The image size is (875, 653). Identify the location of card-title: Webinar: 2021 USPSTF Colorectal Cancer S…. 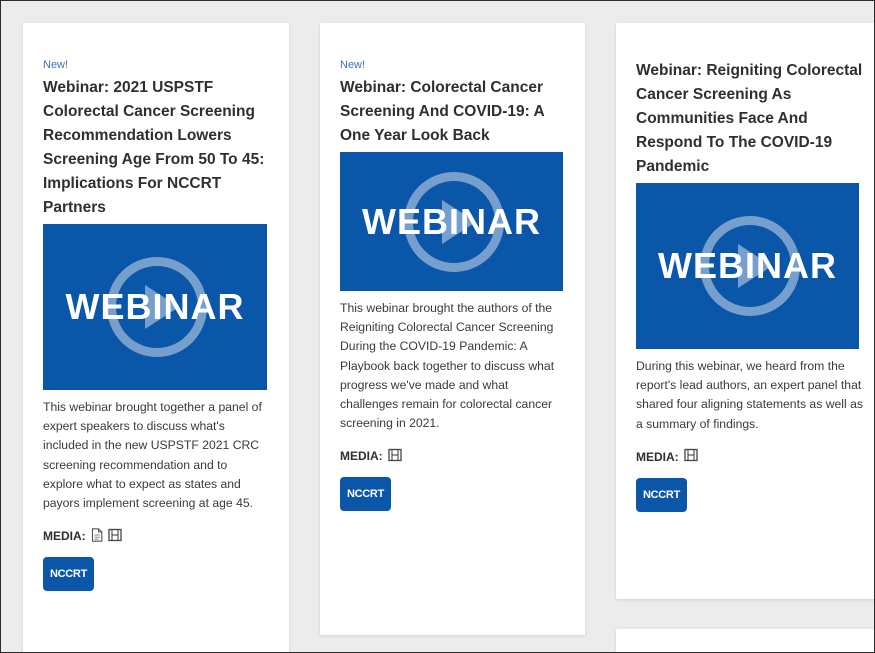
(156, 148).